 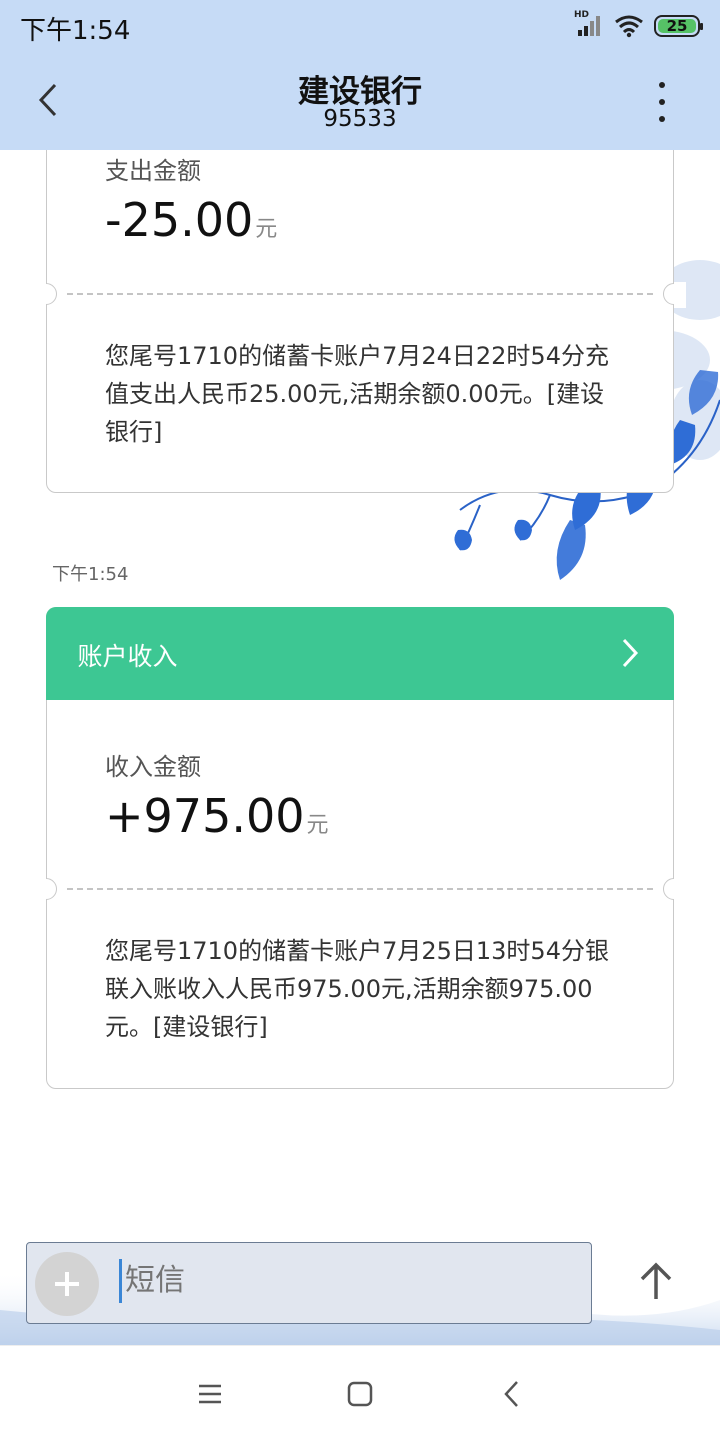 I want to click on recent-apps-button, so click(x=210, y=1394).